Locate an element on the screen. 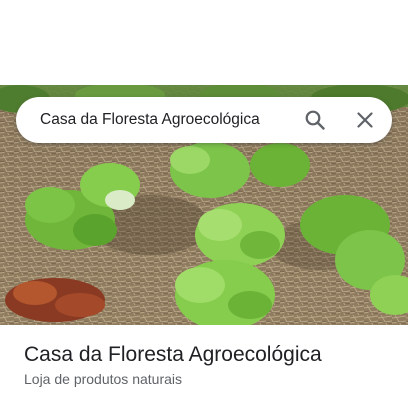  search-input is located at coordinates (165, 120).